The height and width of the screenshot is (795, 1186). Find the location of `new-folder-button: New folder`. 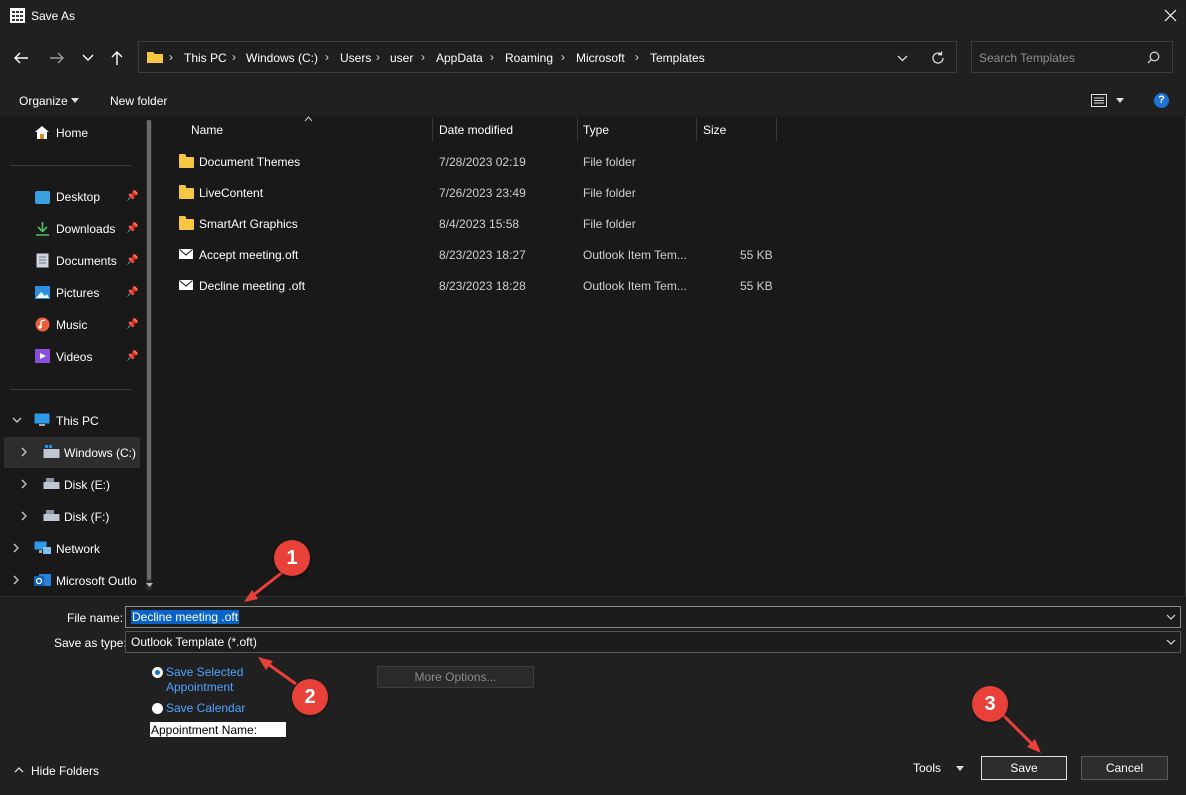

new-folder-button: New folder is located at coordinates (138, 101).